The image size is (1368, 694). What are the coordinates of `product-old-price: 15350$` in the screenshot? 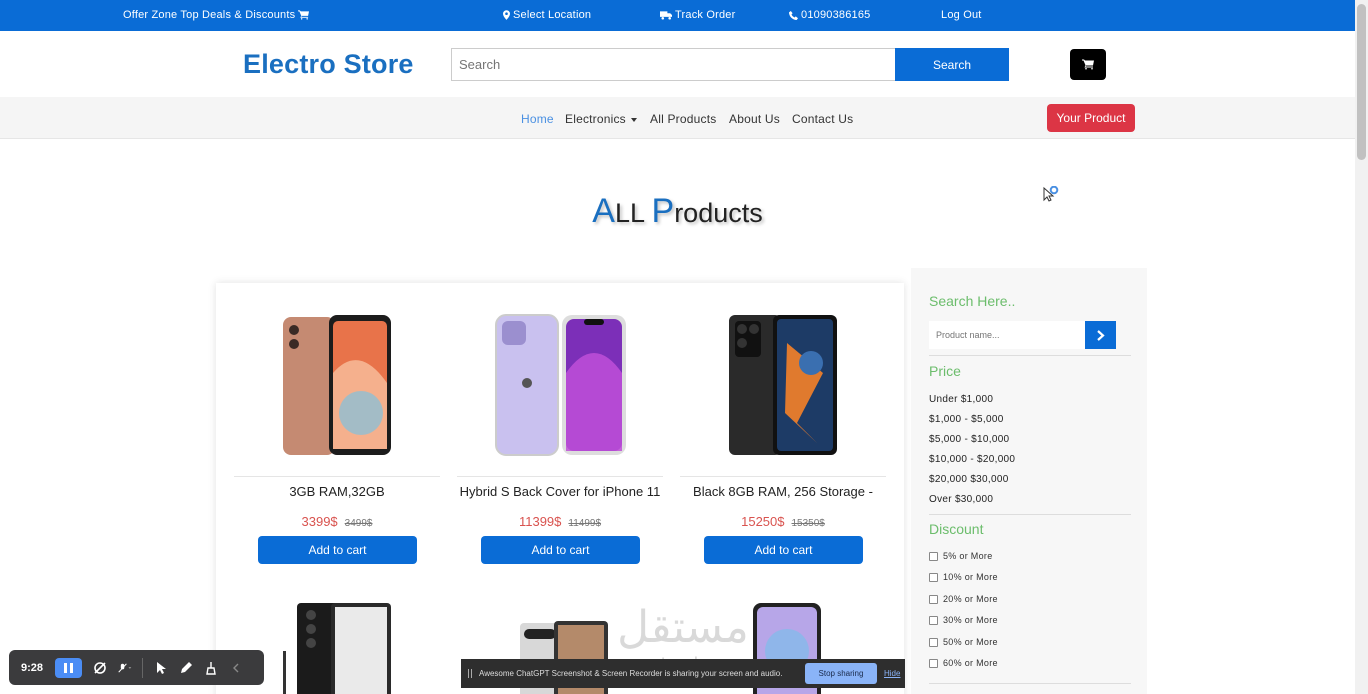 It's located at (808, 523).